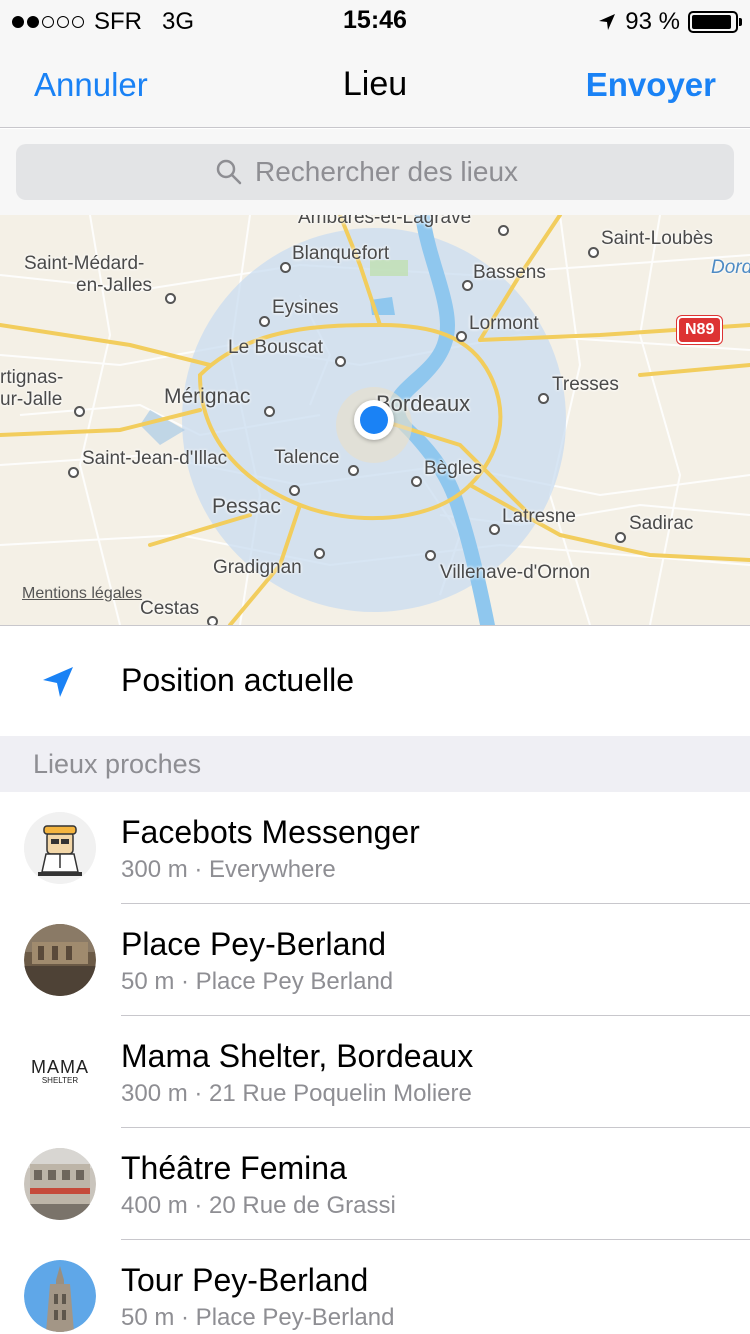  What do you see at coordinates (651, 85) in the screenshot?
I see `send-button: Envoyer` at bounding box center [651, 85].